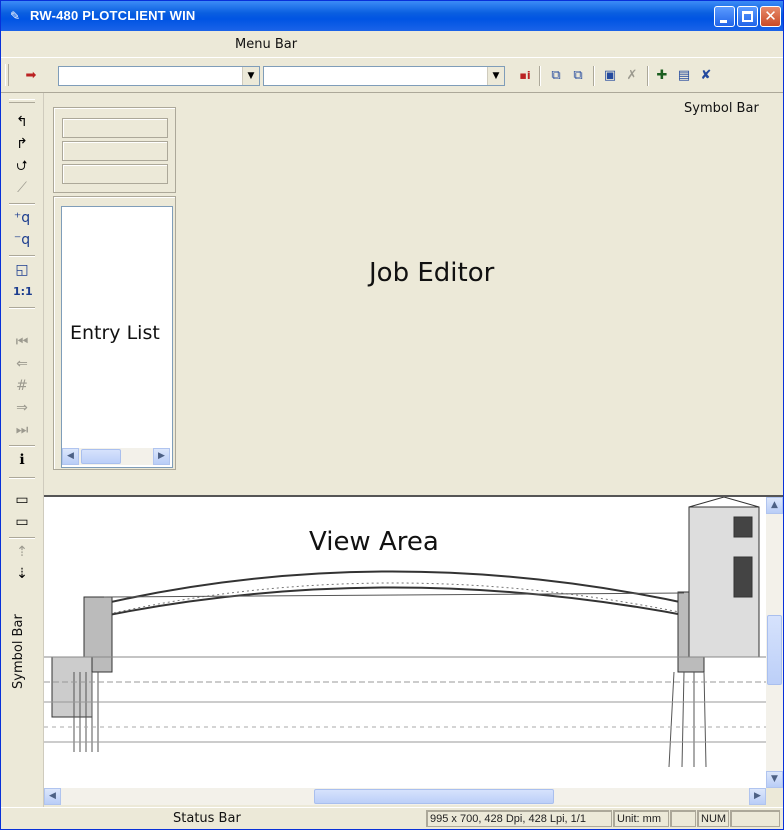 The image size is (784, 830). What do you see at coordinates (392, 44) in the screenshot?
I see `menu-bar: Menu Bar` at bounding box center [392, 44].